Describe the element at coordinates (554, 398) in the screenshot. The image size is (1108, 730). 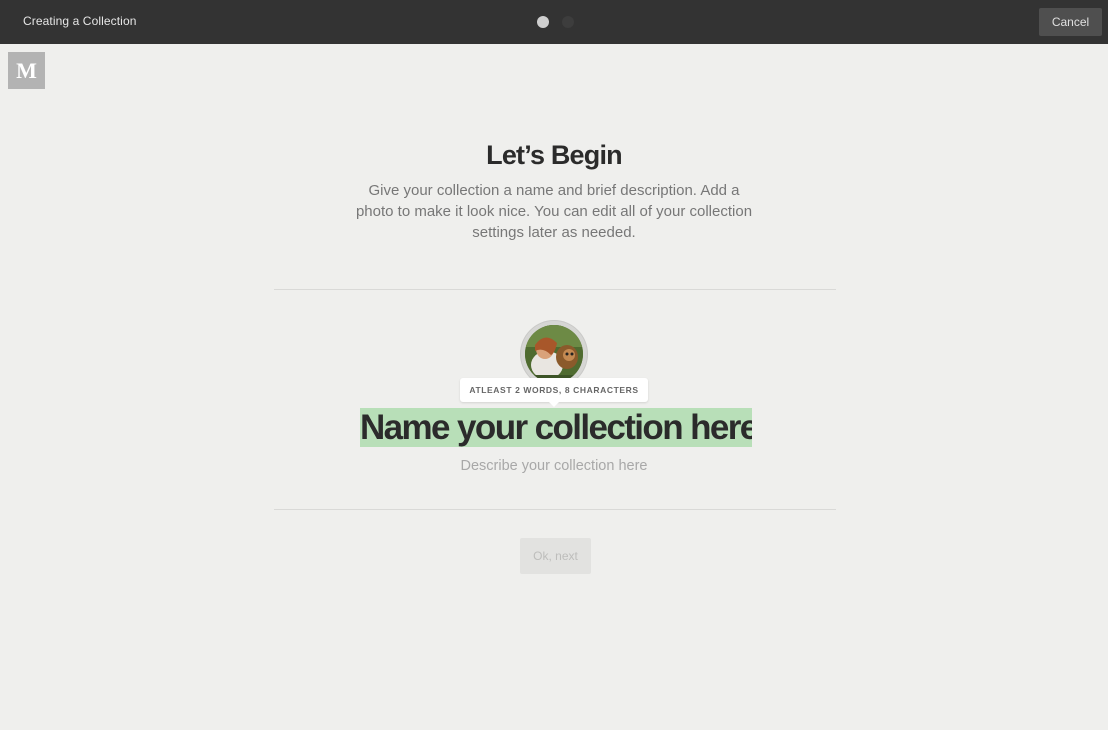
I see `name-requirement-tooltip: ATLEAST 2 WORDS, 8 CHARACTERS MIN.` at that location.